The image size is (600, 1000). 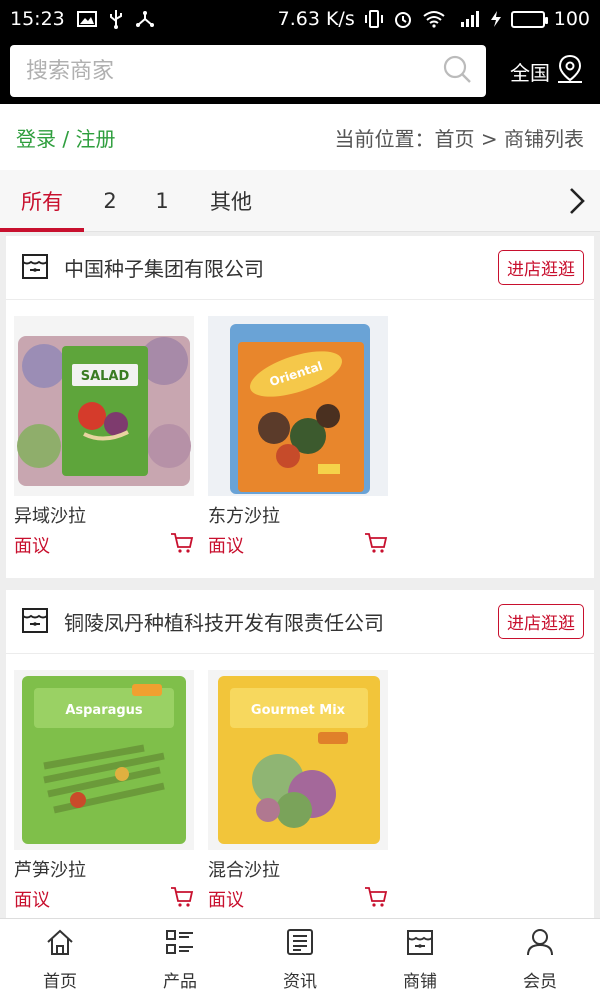 I want to click on tab-label: 所有, so click(x=42, y=201).